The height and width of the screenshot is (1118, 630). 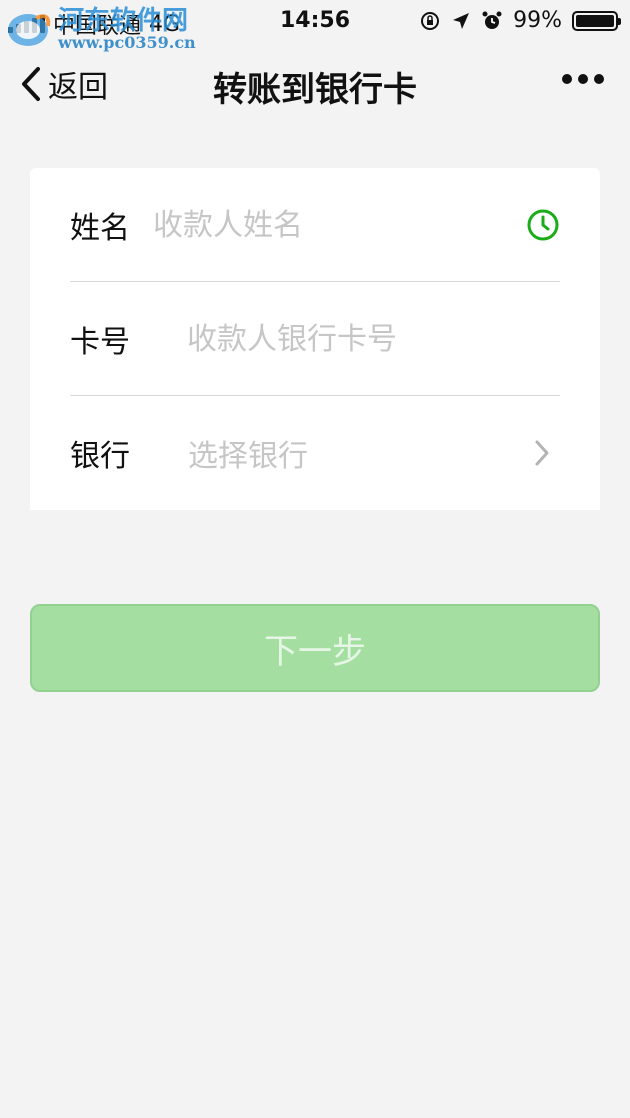 I want to click on clock-icon, so click(x=543, y=225).